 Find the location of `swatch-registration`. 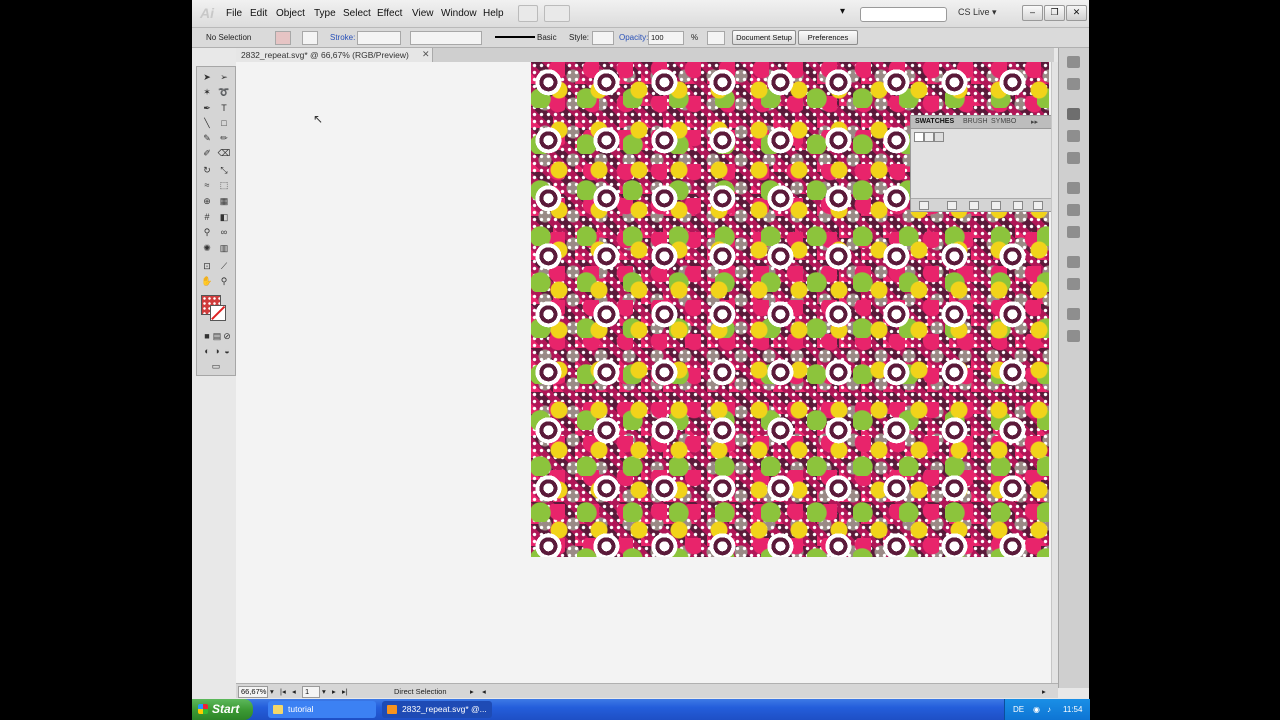

swatch-registration is located at coordinates (929, 137).